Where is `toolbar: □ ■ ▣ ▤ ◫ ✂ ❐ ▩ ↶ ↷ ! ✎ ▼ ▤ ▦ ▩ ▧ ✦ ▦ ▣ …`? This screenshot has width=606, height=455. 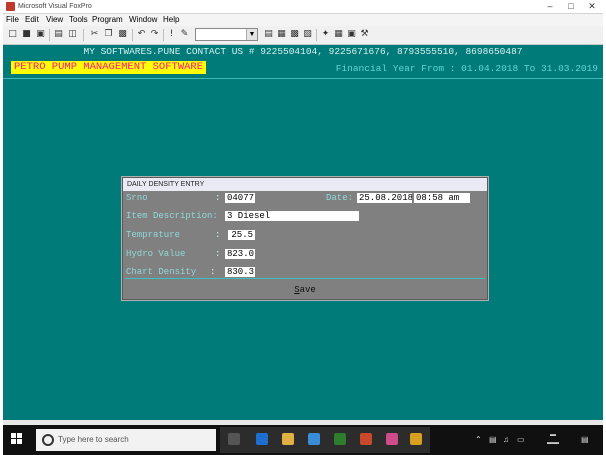
toolbar: □ ■ ▣ ▤ ◫ ✂ ❐ ▩ ↶ ↷ ! ✎ ▼ ▤ ▦ ▩ ▧ ✦ ▦ ▣ … is located at coordinates (303, 35).